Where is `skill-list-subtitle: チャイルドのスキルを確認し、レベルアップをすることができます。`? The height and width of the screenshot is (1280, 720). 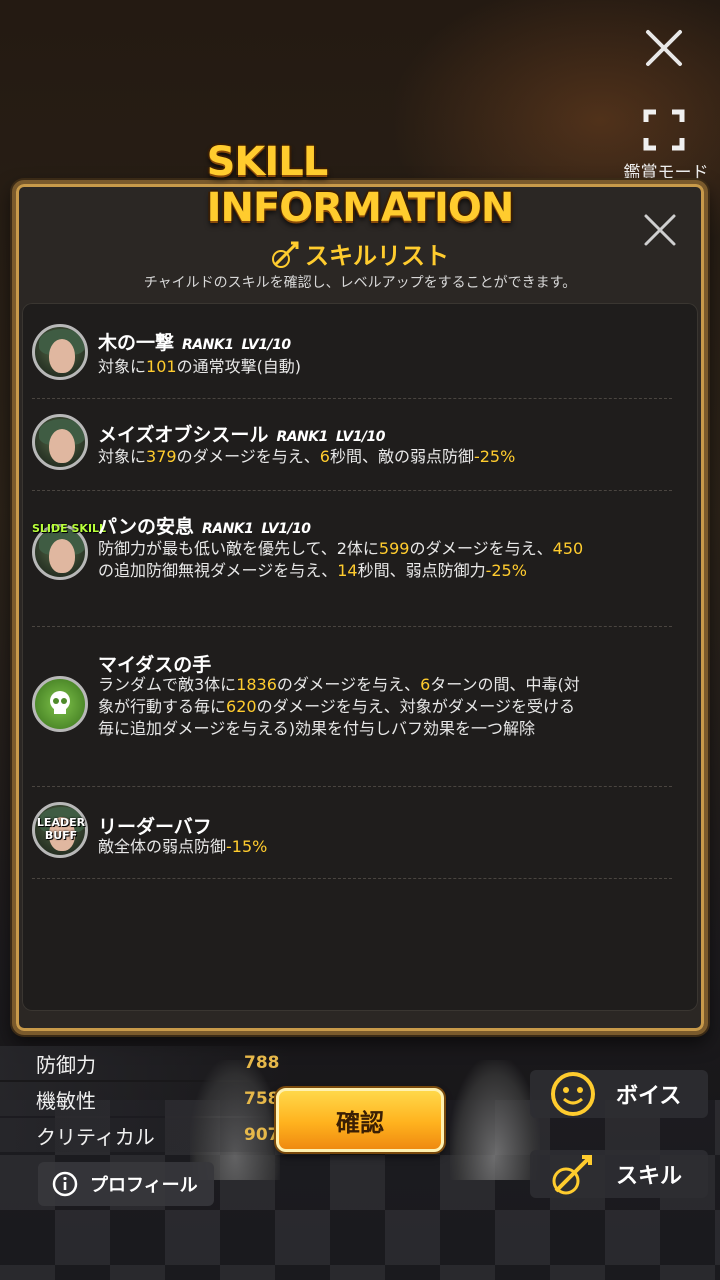 skill-list-subtitle: チャイルドのスキルを確認し、レベルアップをすることができます。 is located at coordinates (360, 283).